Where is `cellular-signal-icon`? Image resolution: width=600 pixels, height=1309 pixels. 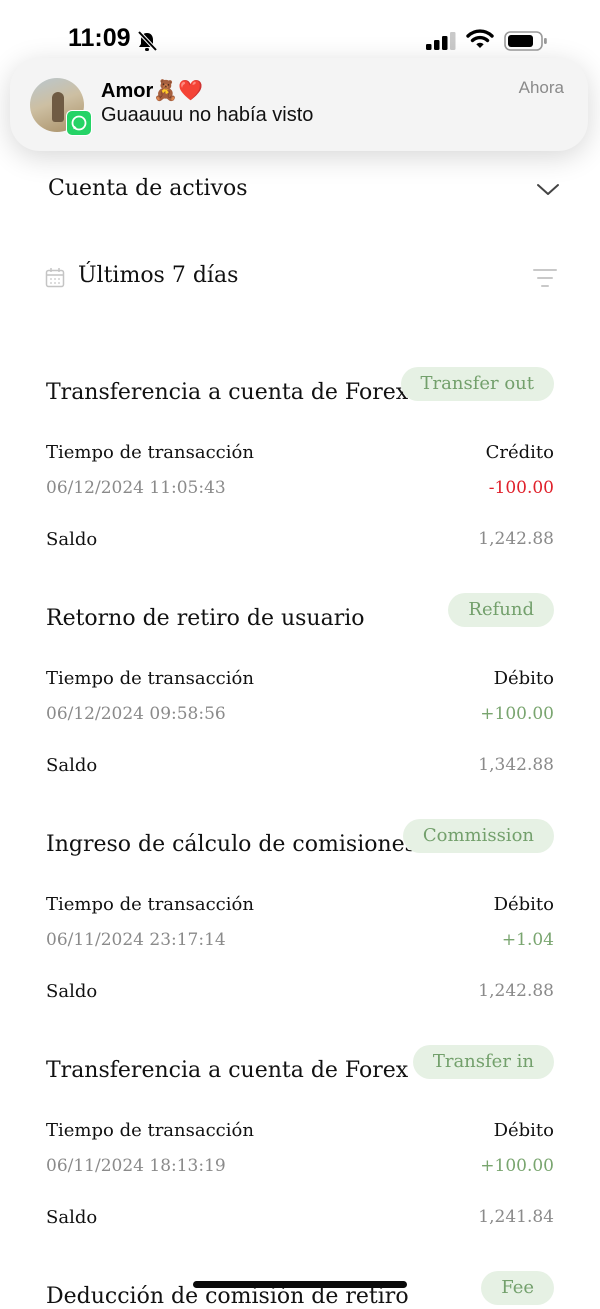 cellular-signal-icon is located at coordinates (441, 41).